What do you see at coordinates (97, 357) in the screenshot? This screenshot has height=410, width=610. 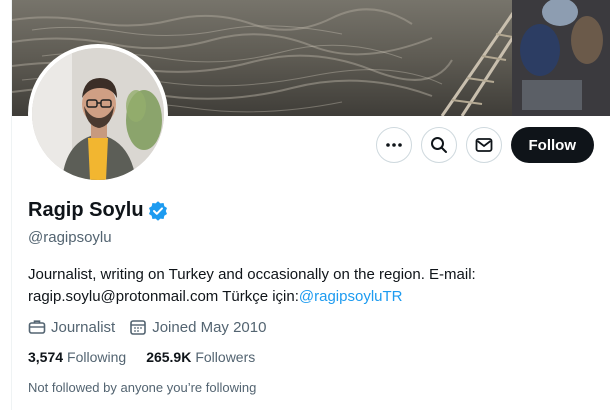 I see `following-label: Following` at bounding box center [97, 357].